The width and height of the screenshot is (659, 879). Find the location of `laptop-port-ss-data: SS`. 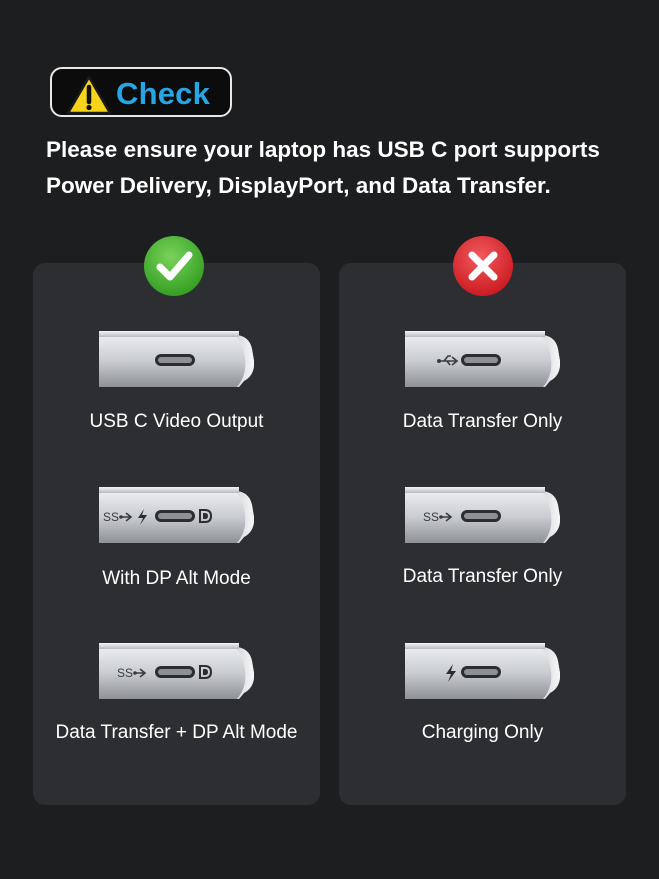

laptop-port-ss-data: SS is located at coordinates (482, 515).